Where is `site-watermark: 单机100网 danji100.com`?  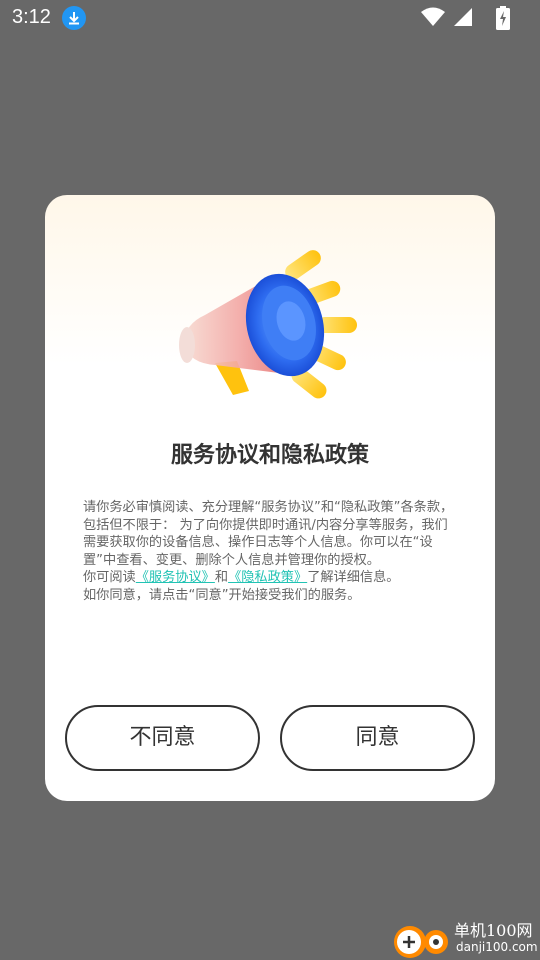 site-watermark: 单机100网 danji100.com is located at coordinates (466, 938).